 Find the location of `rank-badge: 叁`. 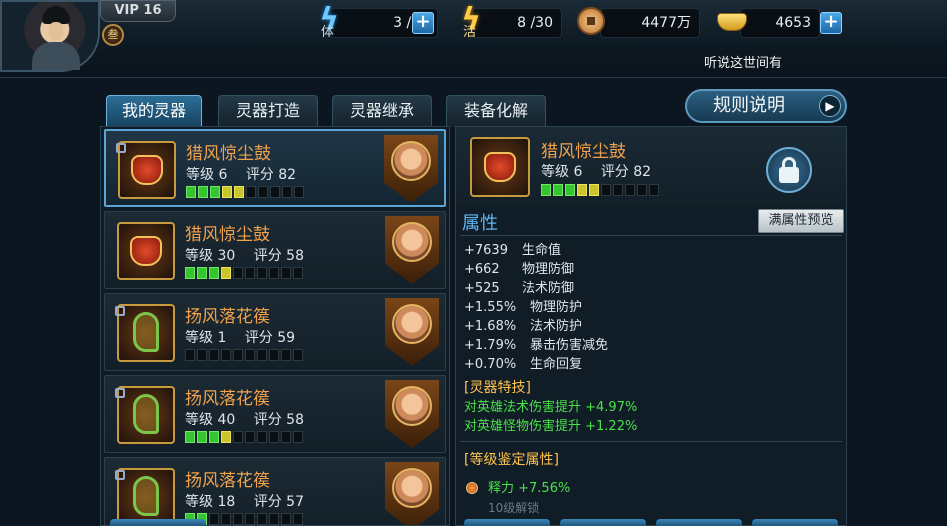

rank-badge: 叁 is located at coordinates (113, 35).